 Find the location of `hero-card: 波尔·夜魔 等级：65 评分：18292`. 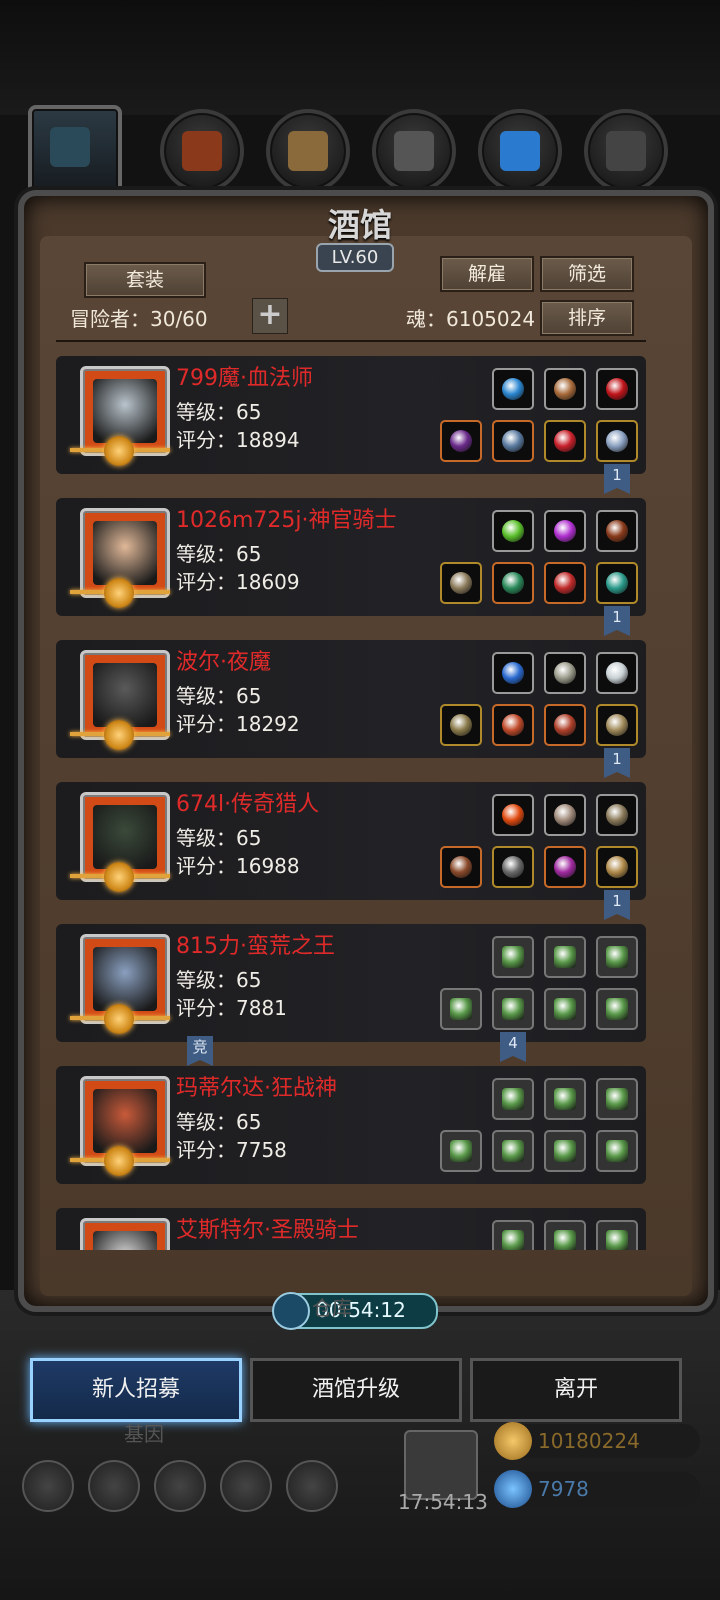

hero-card: 波尔·夜魔 等级：65 评分：18292 is located at coordinates (351, 699).